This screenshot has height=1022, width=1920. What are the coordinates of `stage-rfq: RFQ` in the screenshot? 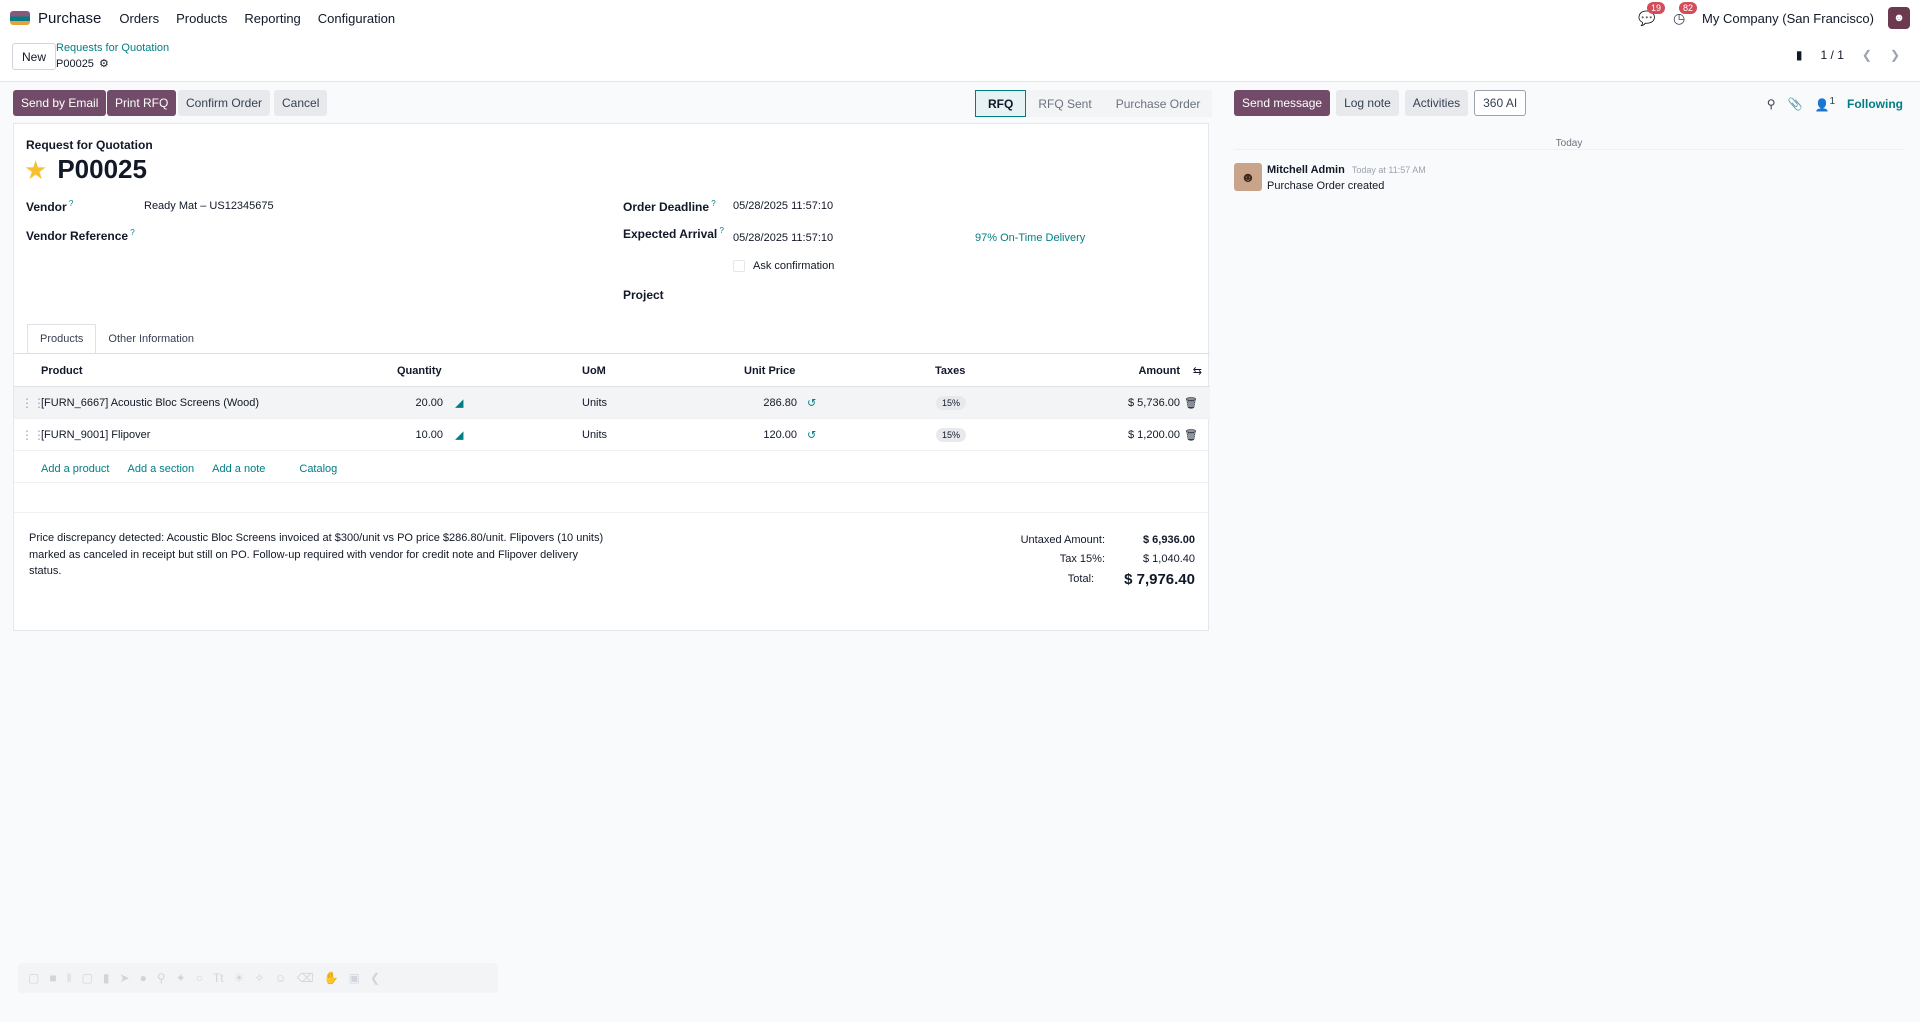 It's located at (1001, 103).